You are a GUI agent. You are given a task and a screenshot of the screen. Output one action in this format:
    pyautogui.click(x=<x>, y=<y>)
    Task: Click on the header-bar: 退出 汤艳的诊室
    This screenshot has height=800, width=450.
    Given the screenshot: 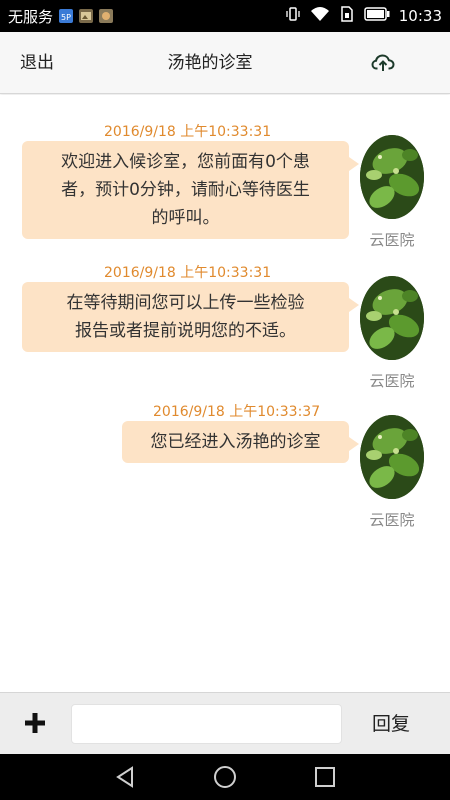 What is the action you would take?
    pyautogui.click(x=225, y=63)
    